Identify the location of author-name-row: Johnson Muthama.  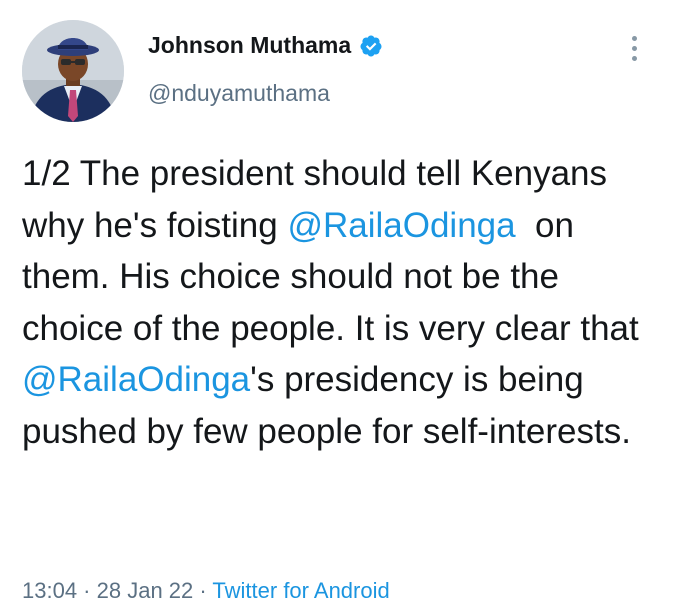
(265, 45).